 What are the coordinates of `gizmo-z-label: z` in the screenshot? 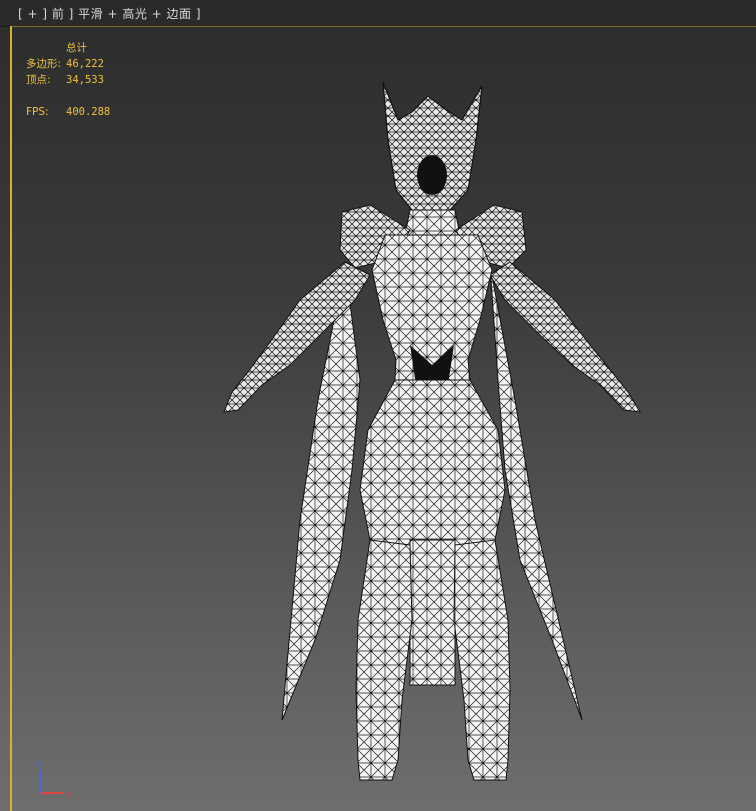 It's located at (38, 764).